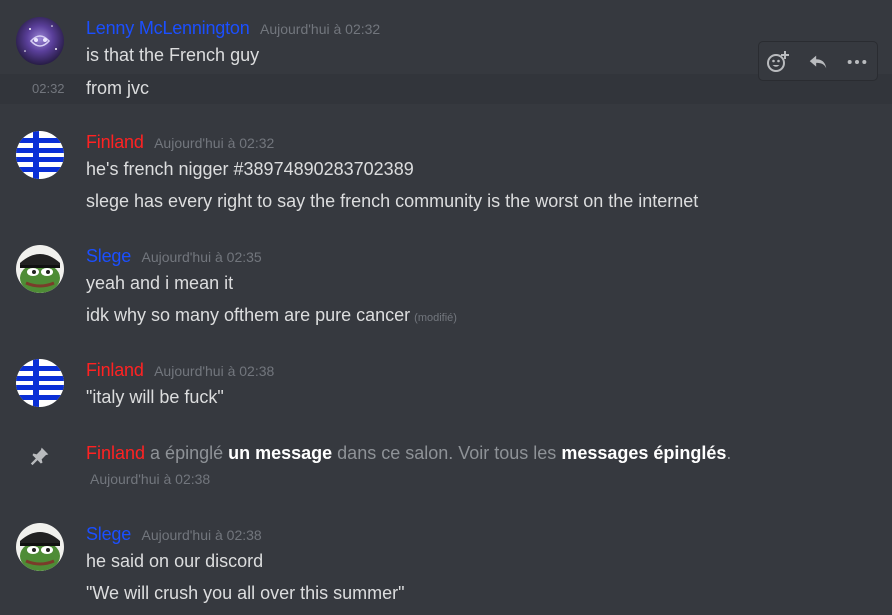 The height and width of the screenshot is (615, 892). Describe the element at coordinates (643, 453) in the screenshot. I see `pinned-messages-link: messages épinglés` at that location.